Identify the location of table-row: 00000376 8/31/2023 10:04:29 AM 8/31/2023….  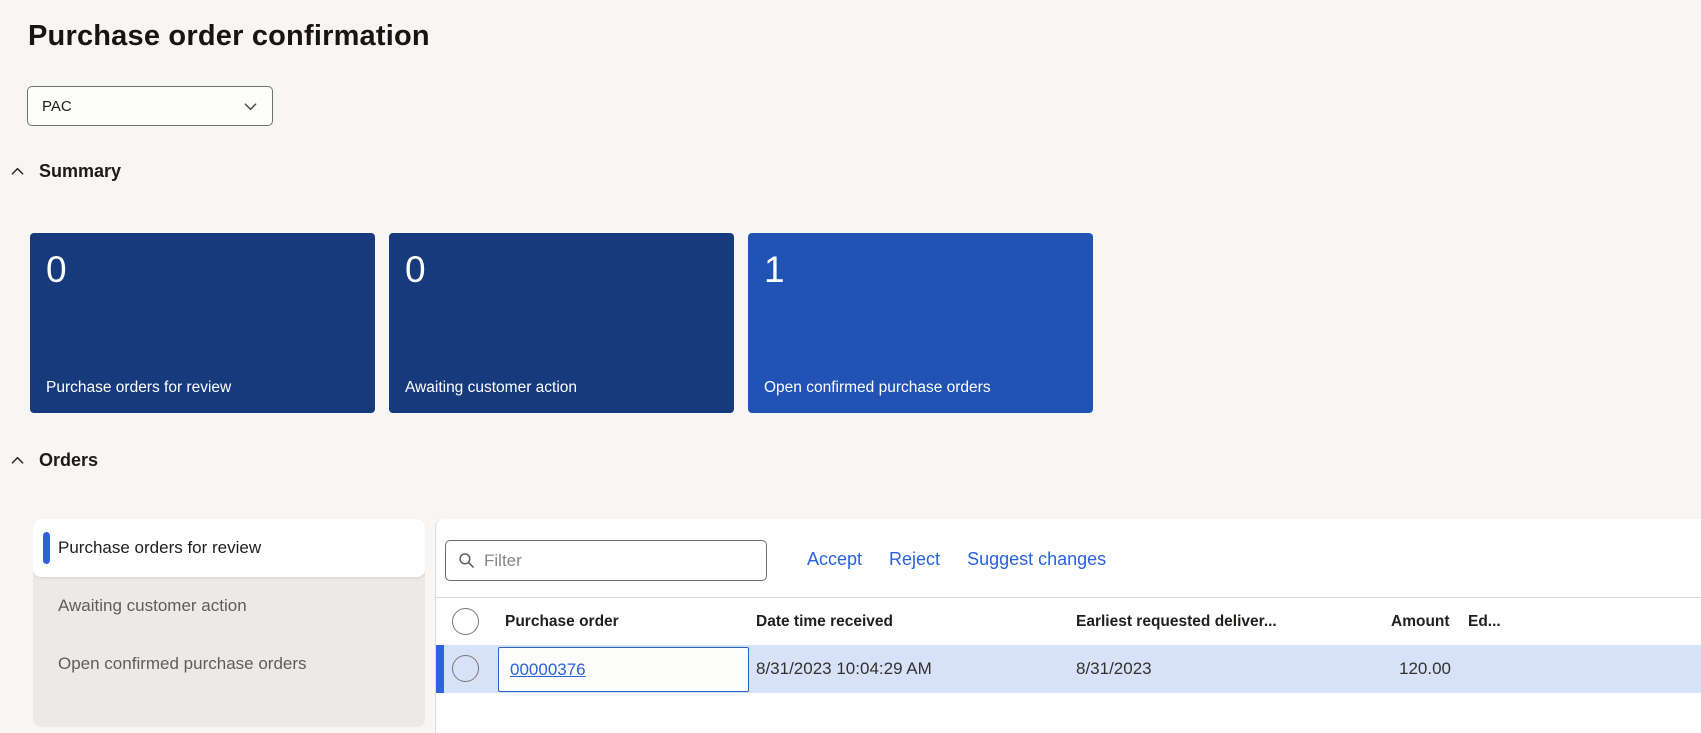
(1068, 669).